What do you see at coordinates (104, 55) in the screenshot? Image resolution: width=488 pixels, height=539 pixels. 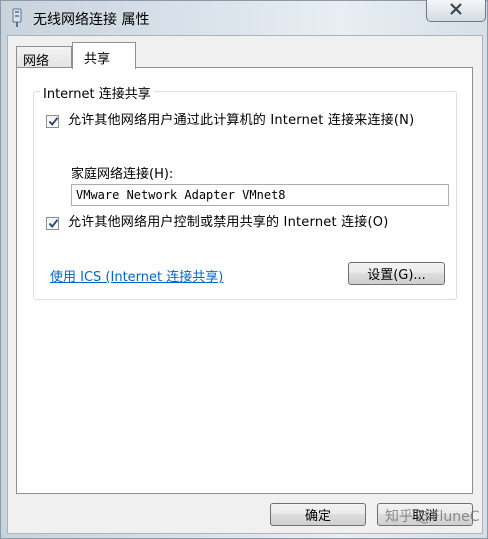 I see `tab-sharing: 共享` at bounding box center [104, 55].